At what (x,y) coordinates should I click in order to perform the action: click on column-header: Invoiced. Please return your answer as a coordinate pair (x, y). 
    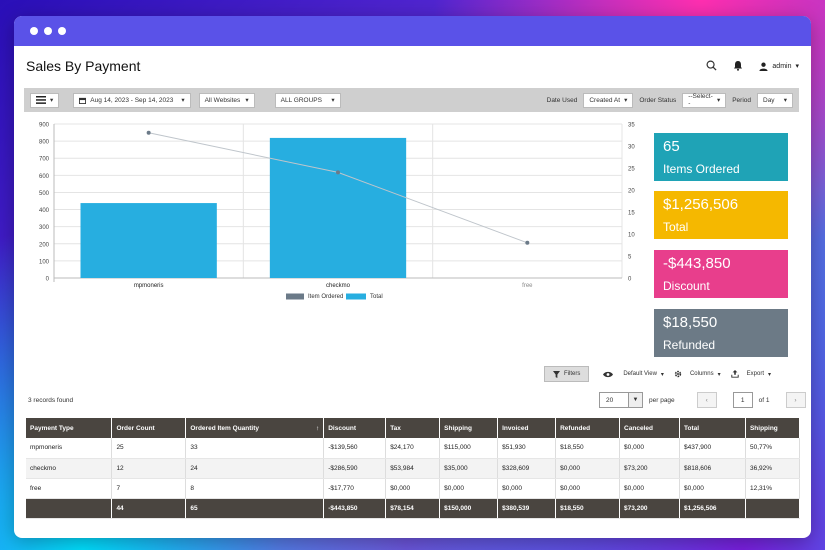
    Looking at the image, I should click on (527, 428).